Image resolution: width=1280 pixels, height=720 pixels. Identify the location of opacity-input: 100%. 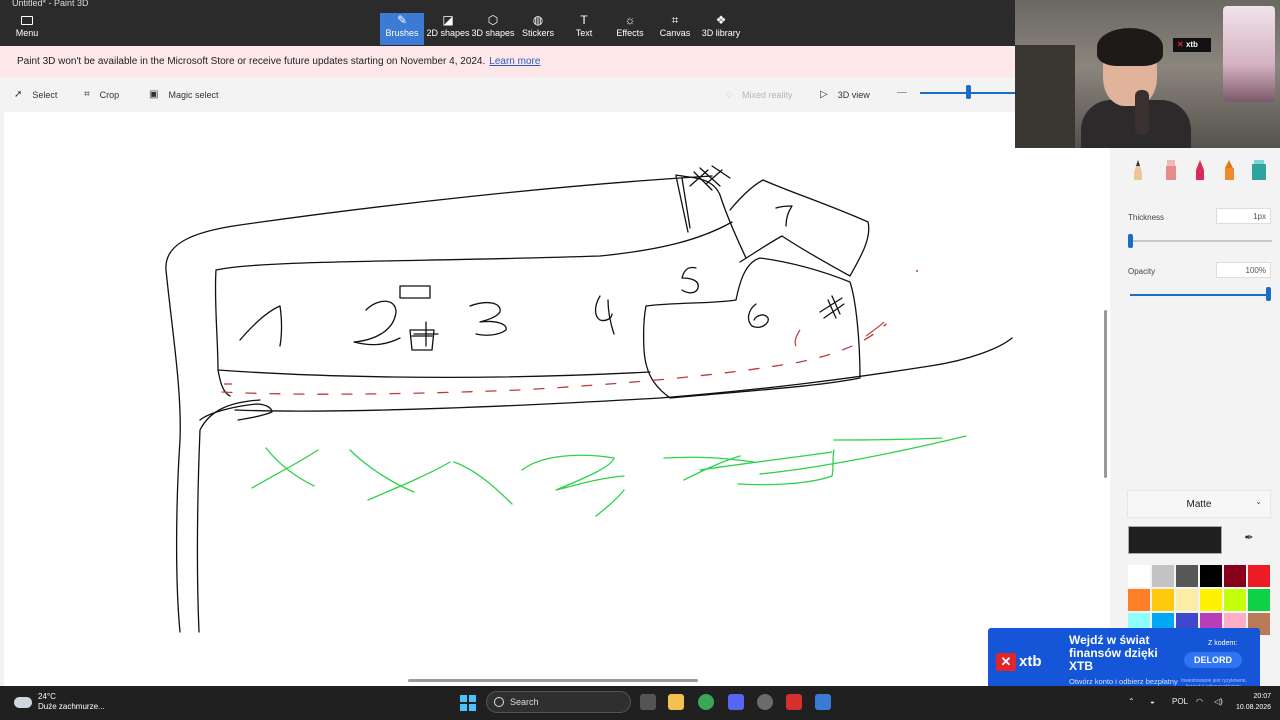
(1243, 270).